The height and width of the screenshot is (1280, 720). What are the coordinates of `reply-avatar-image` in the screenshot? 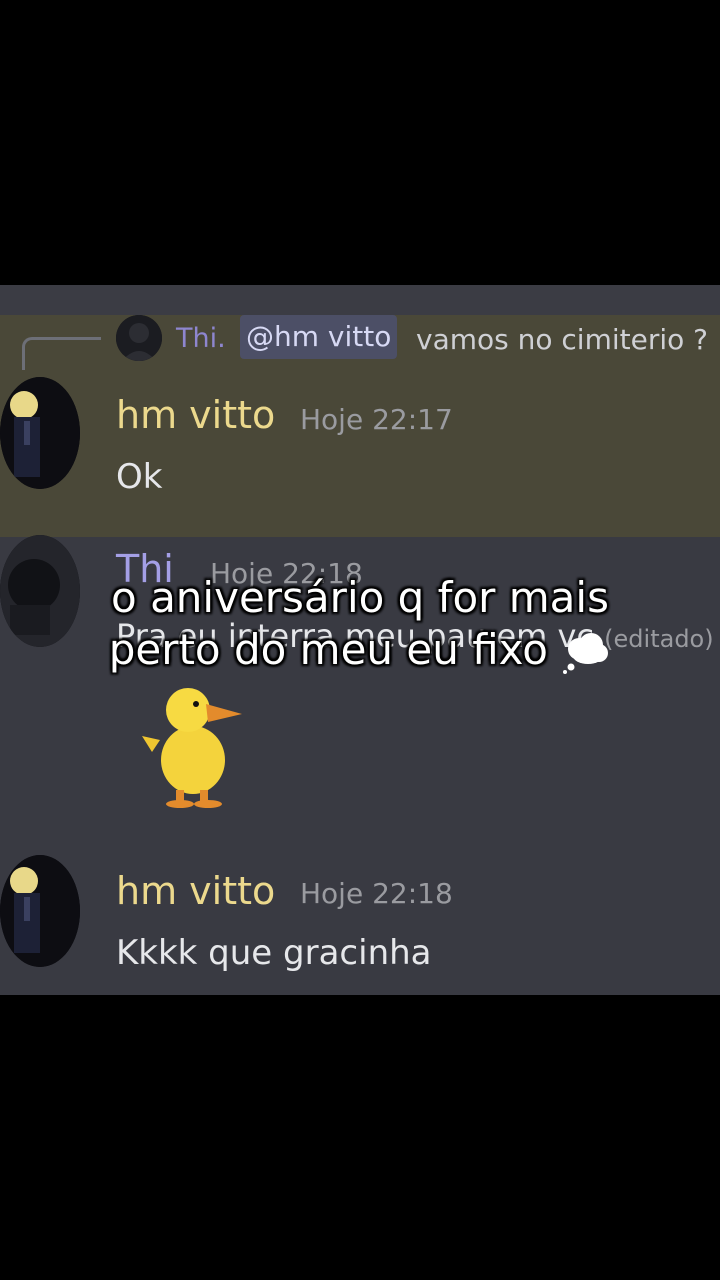 It's located at (139, 338).